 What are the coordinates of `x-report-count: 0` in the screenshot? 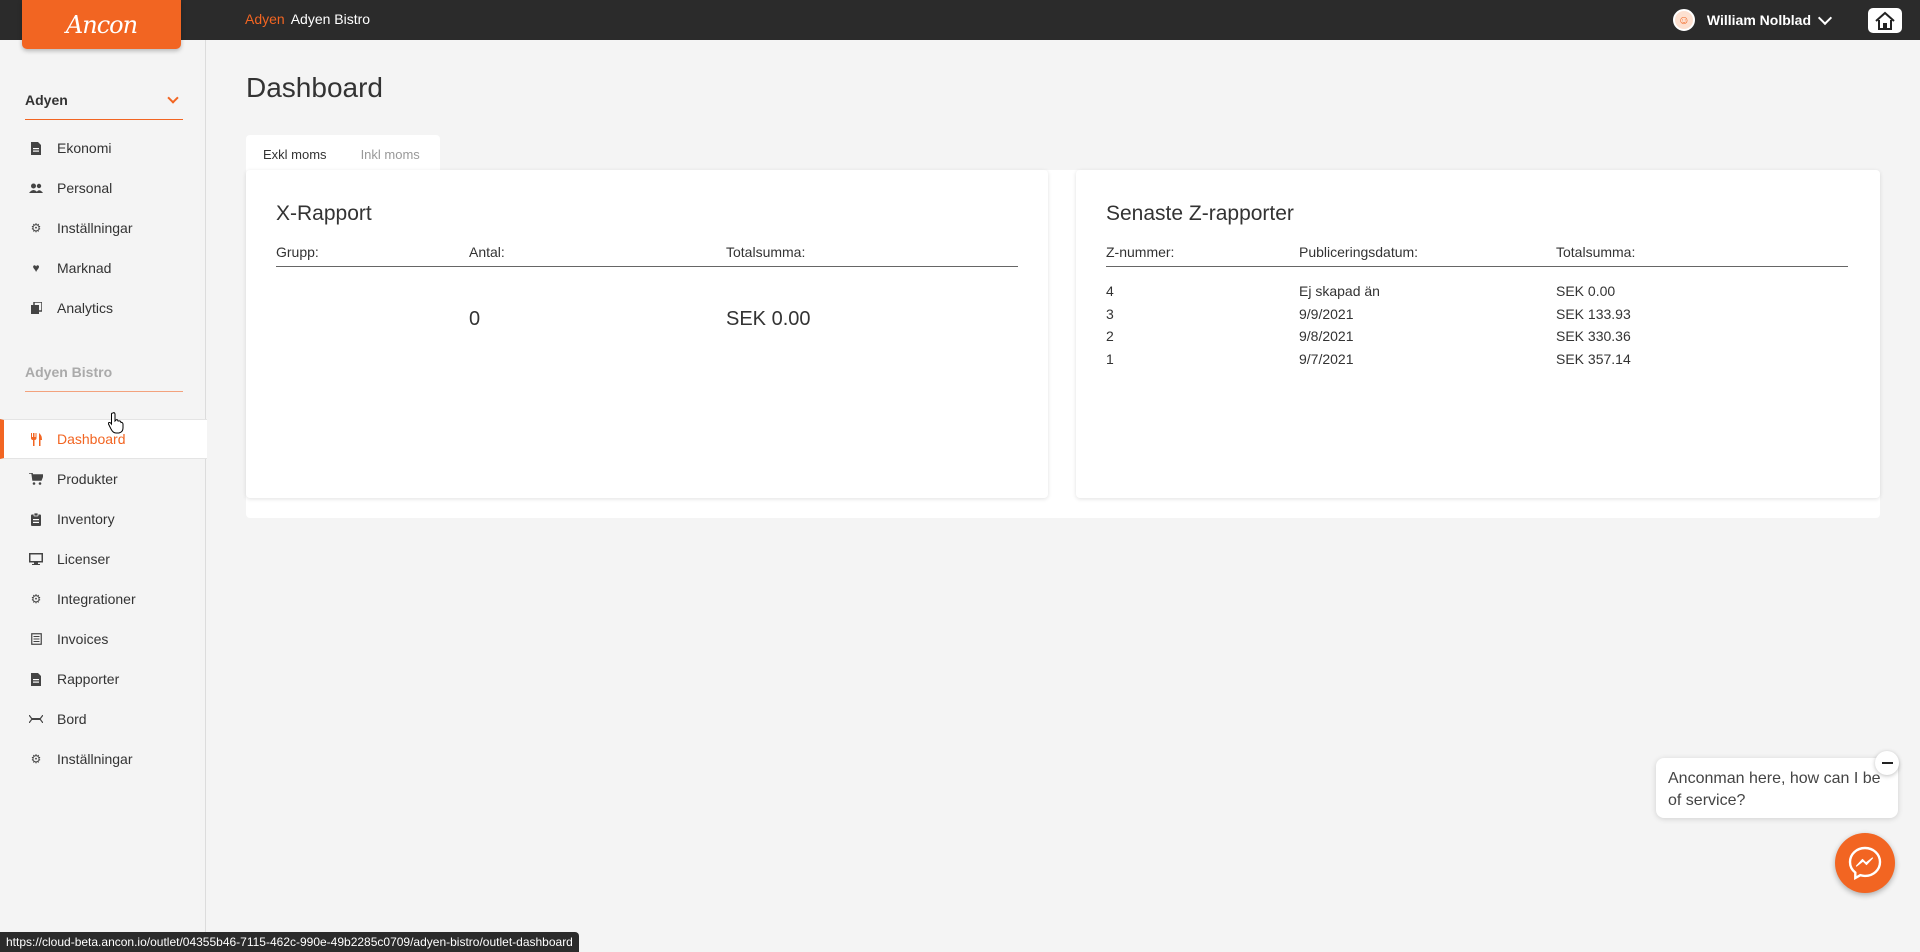 It's located at (475, 319).